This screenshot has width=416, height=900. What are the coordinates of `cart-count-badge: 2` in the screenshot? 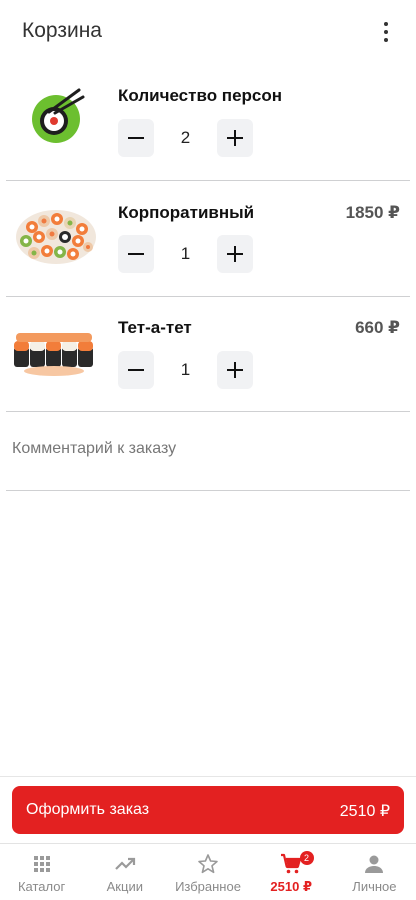 It's located at (306, 858).